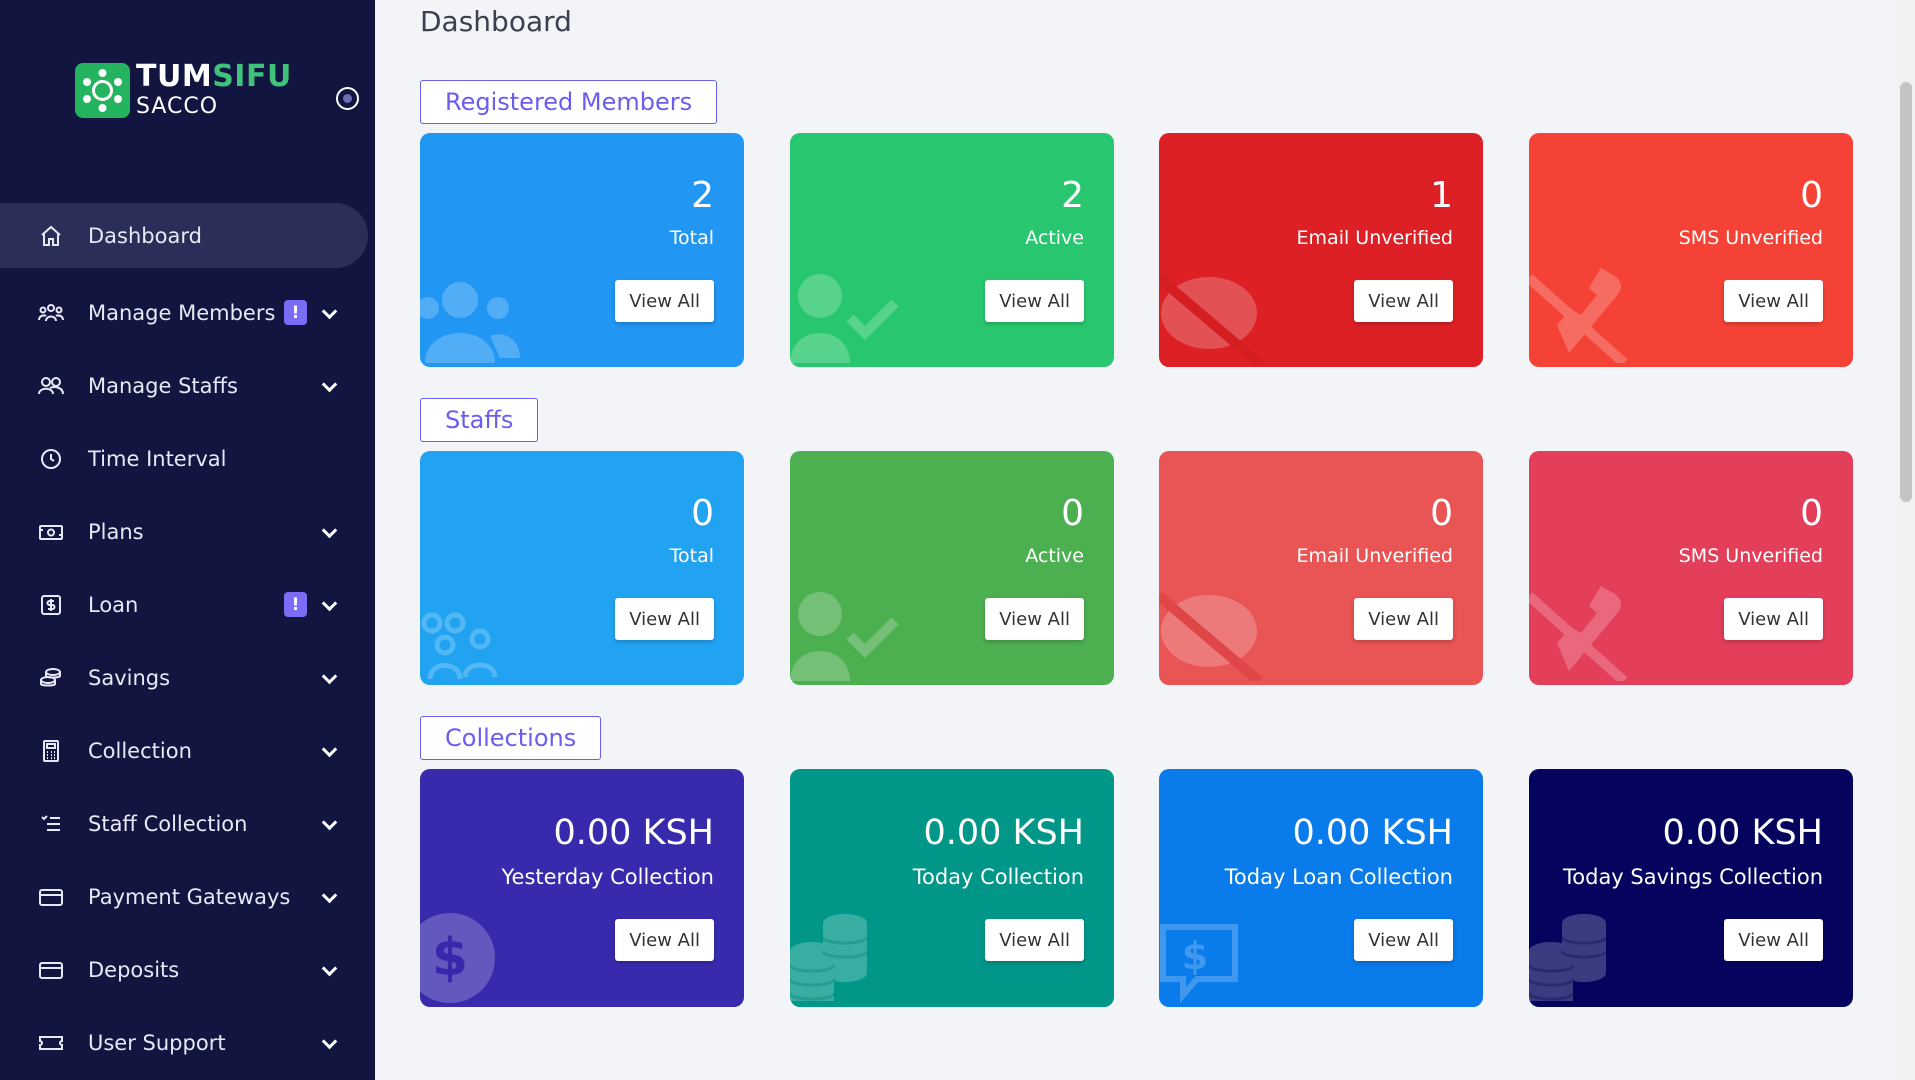 The width and height of the screenshot is (1915, 1080). What do you see at coordinates (1691, 250) in the screenshot?
I see `stat-card: 0 SMS Unverified View All` at bounding box center [1691, 250].